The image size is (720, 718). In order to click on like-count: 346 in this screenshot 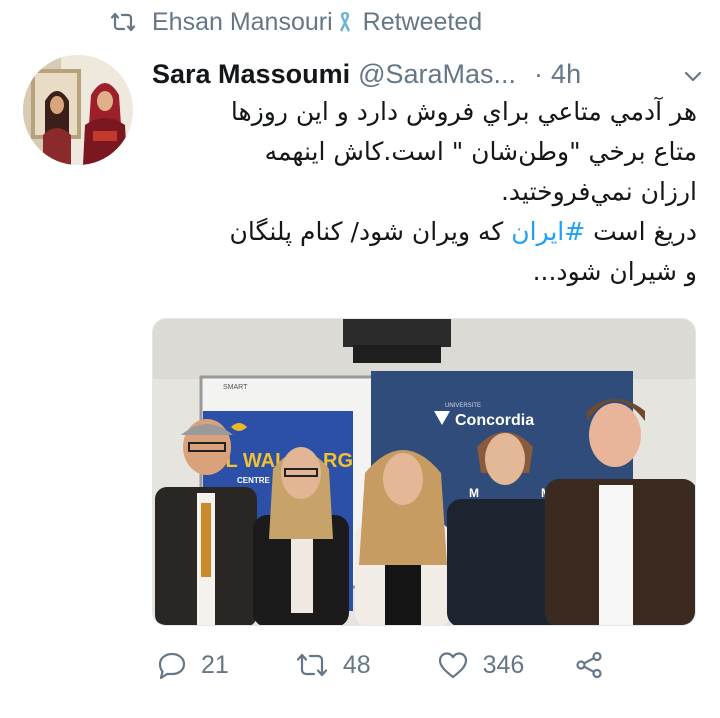, I will do `click(503, 664)`.